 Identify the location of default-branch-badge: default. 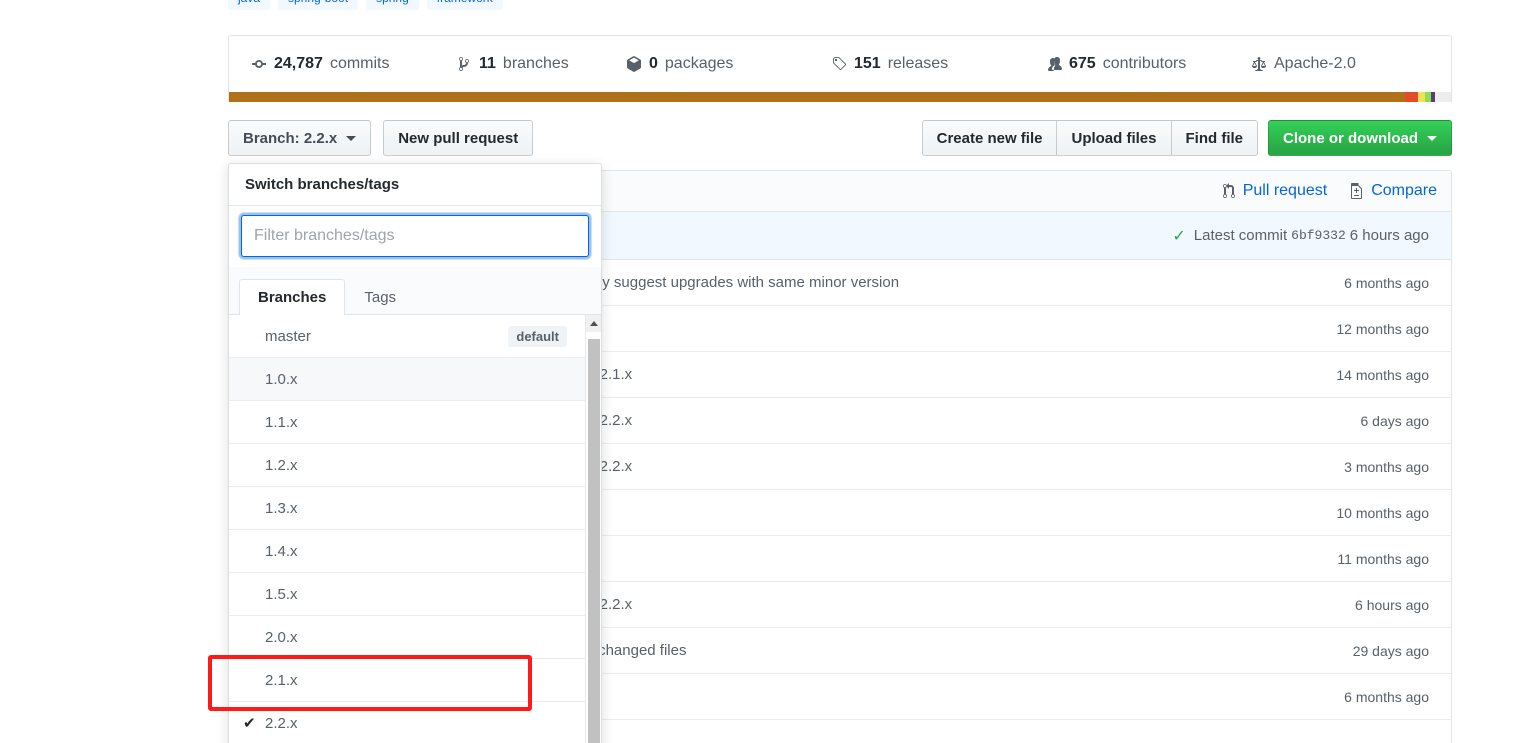
(537, 336).